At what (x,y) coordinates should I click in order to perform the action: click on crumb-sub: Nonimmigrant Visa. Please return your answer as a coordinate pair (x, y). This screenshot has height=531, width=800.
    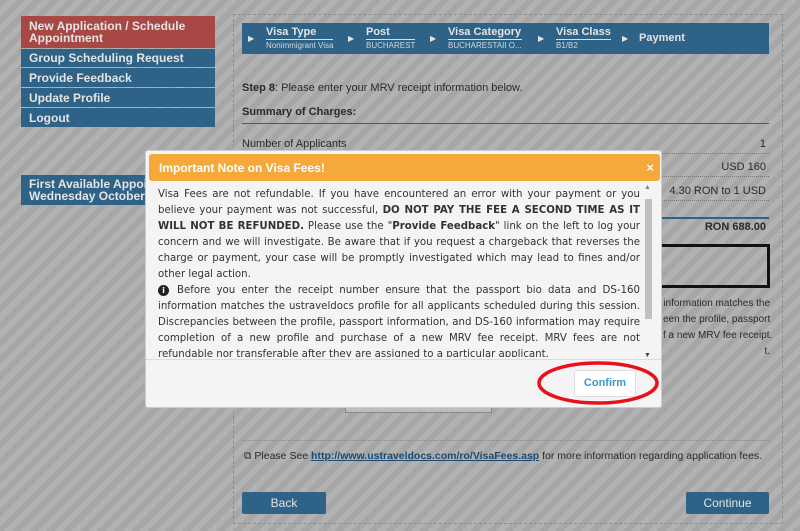
    Looking at the image, I should click on (300, 45).